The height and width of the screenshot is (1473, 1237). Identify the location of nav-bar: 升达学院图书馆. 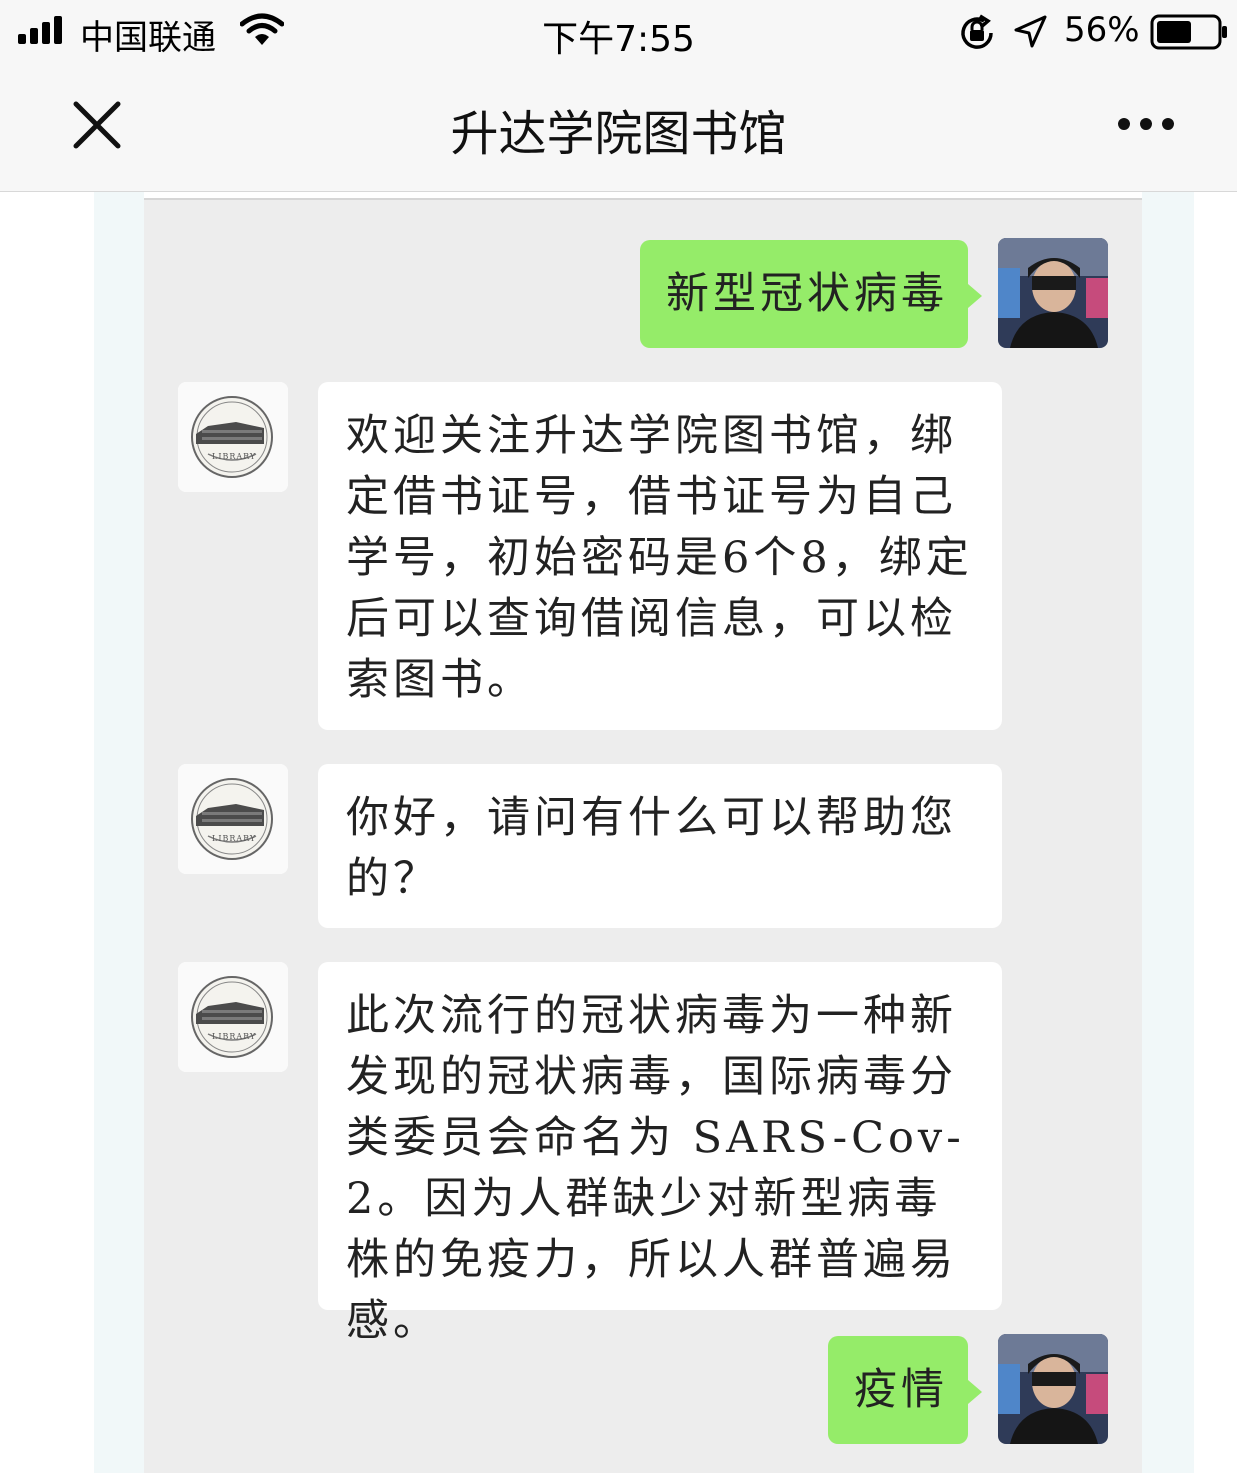
(618, 128).